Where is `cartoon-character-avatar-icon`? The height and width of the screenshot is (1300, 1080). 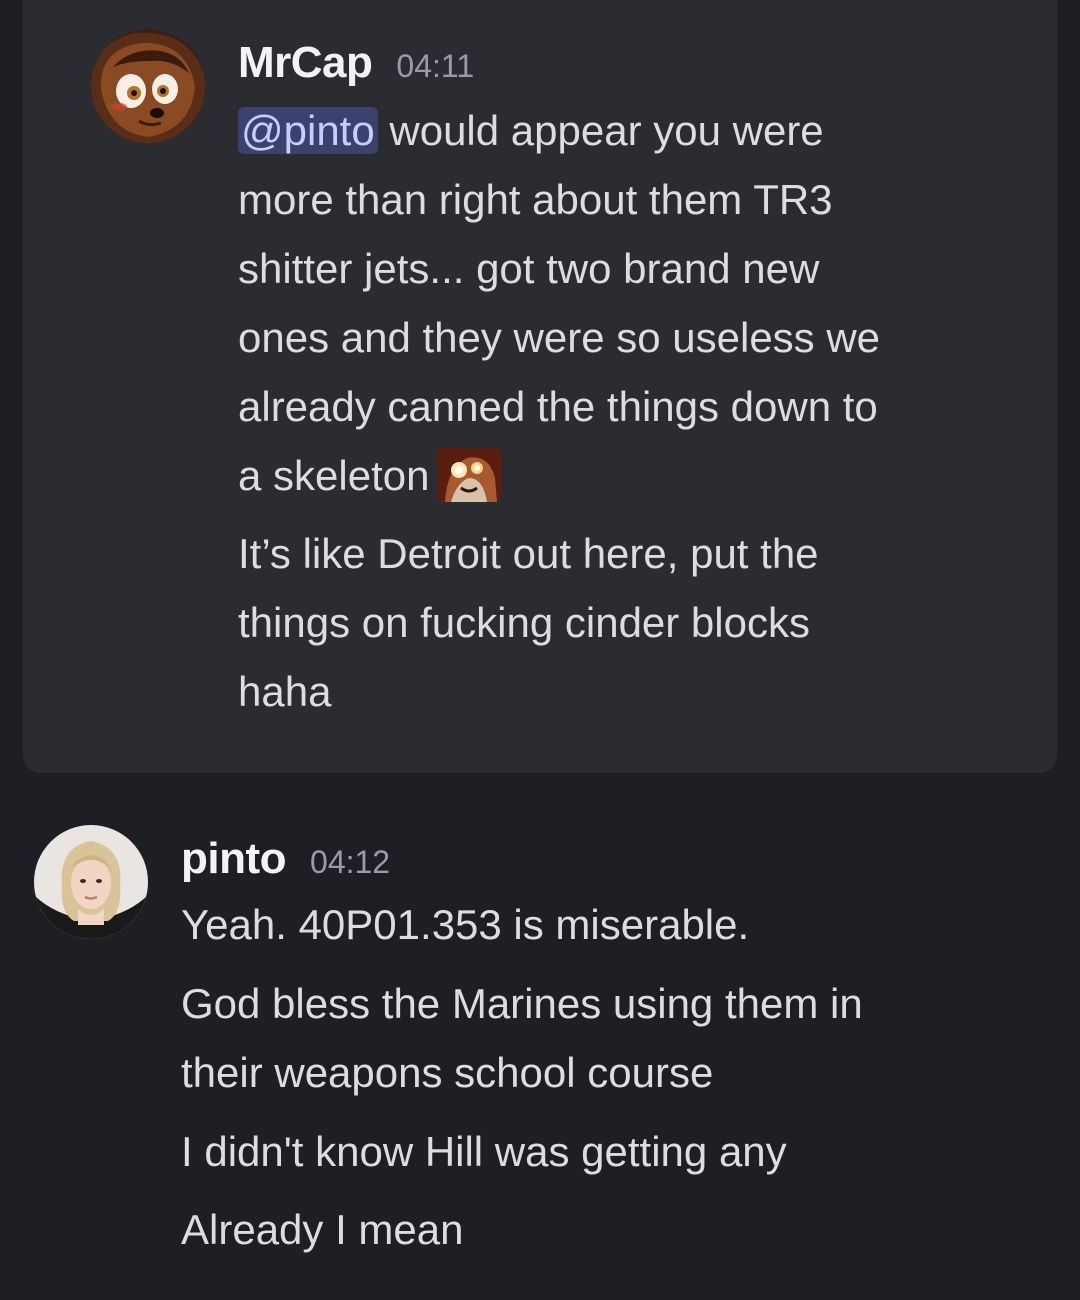 cartoon-character-avatar-icon is located at coordinates (148, 86).